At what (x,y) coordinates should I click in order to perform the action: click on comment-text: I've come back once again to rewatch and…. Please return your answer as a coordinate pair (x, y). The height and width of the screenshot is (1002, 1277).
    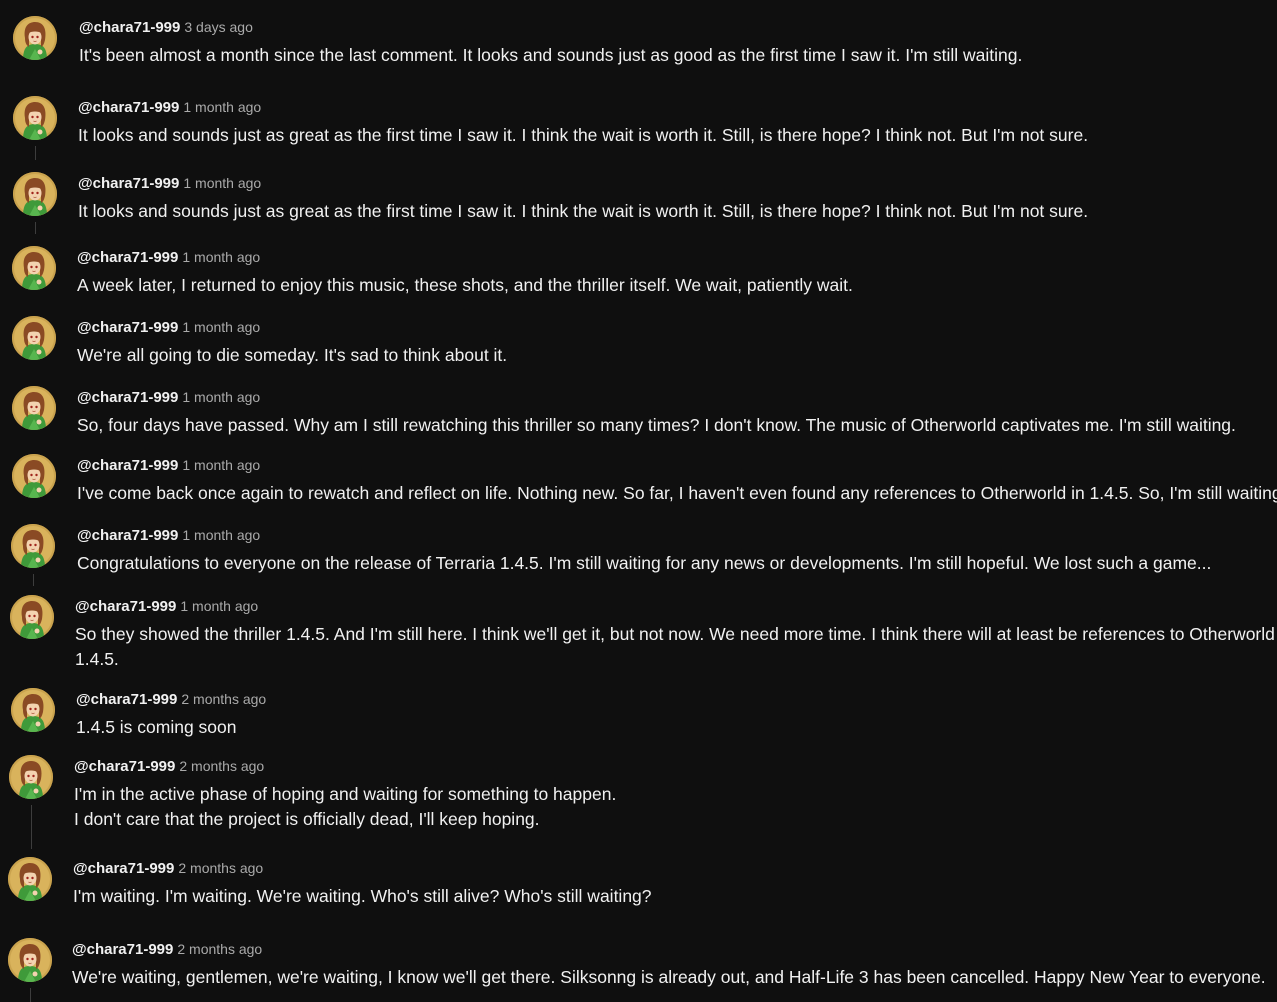
    Looking at the image, I should click on (677, 493).